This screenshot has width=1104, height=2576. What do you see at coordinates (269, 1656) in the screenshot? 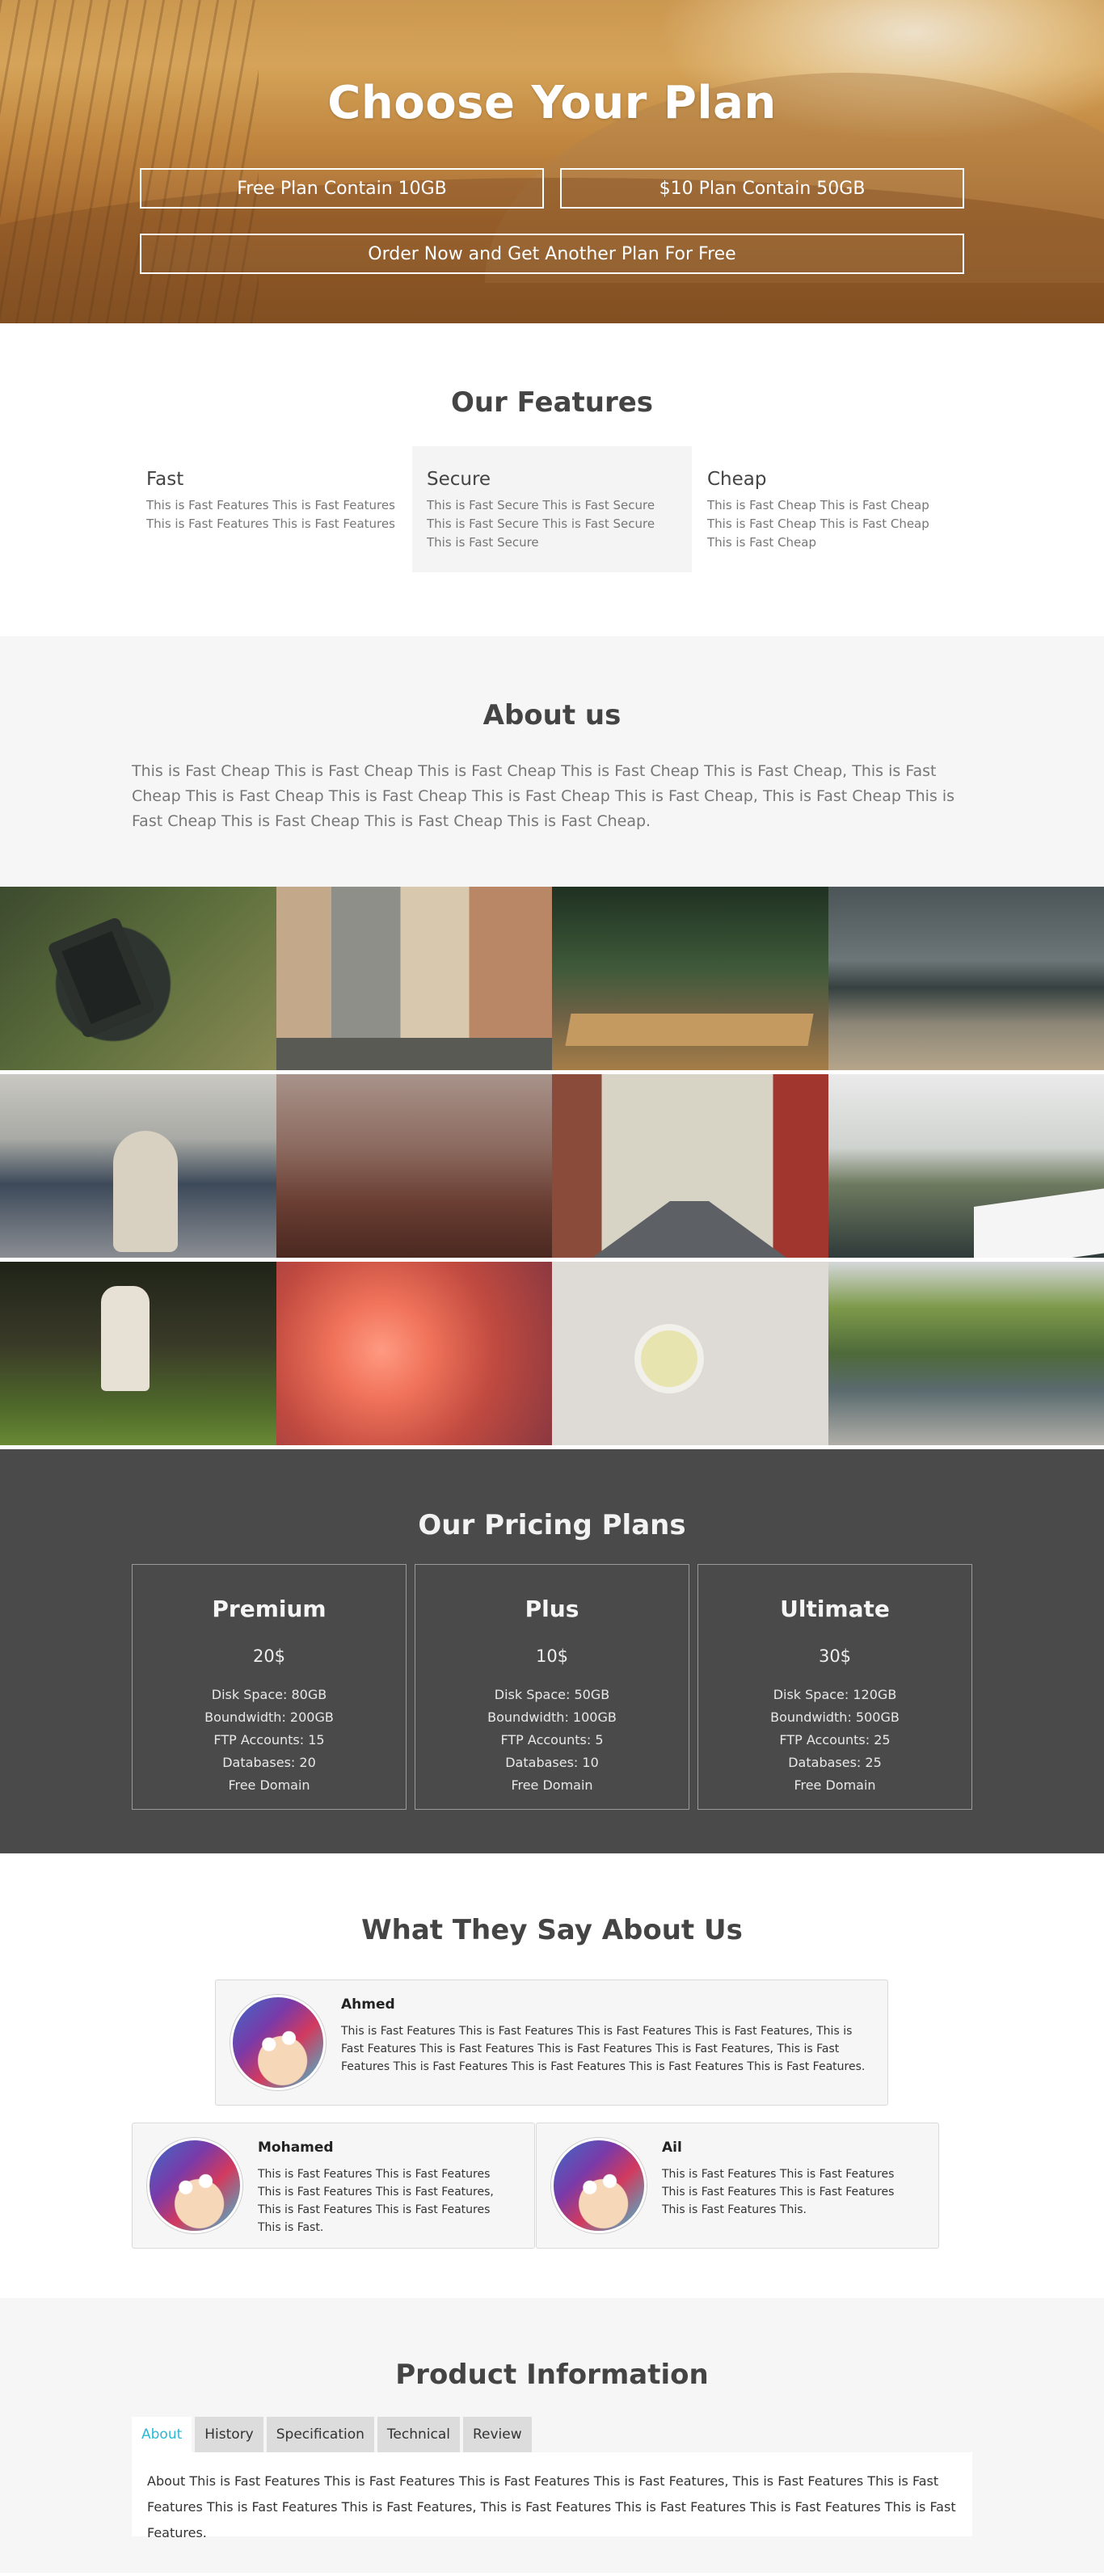
I see `plan-price: 20$` at bounding box center [269, 1656].